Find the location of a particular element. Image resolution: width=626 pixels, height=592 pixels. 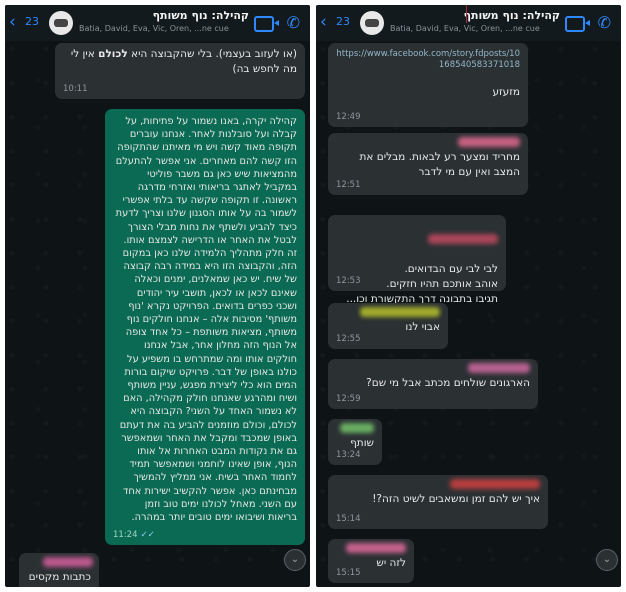

message-time: 12:49 is located at coordinates (348, 117).